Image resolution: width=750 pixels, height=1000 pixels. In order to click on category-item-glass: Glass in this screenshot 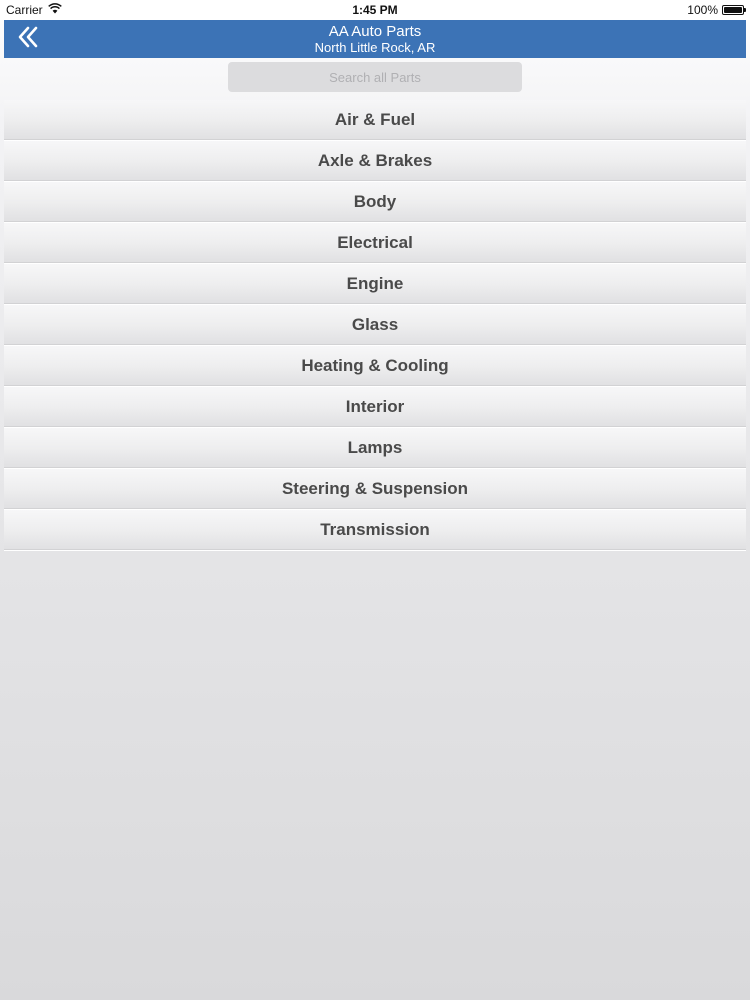, I will do `click(375, 325)`.